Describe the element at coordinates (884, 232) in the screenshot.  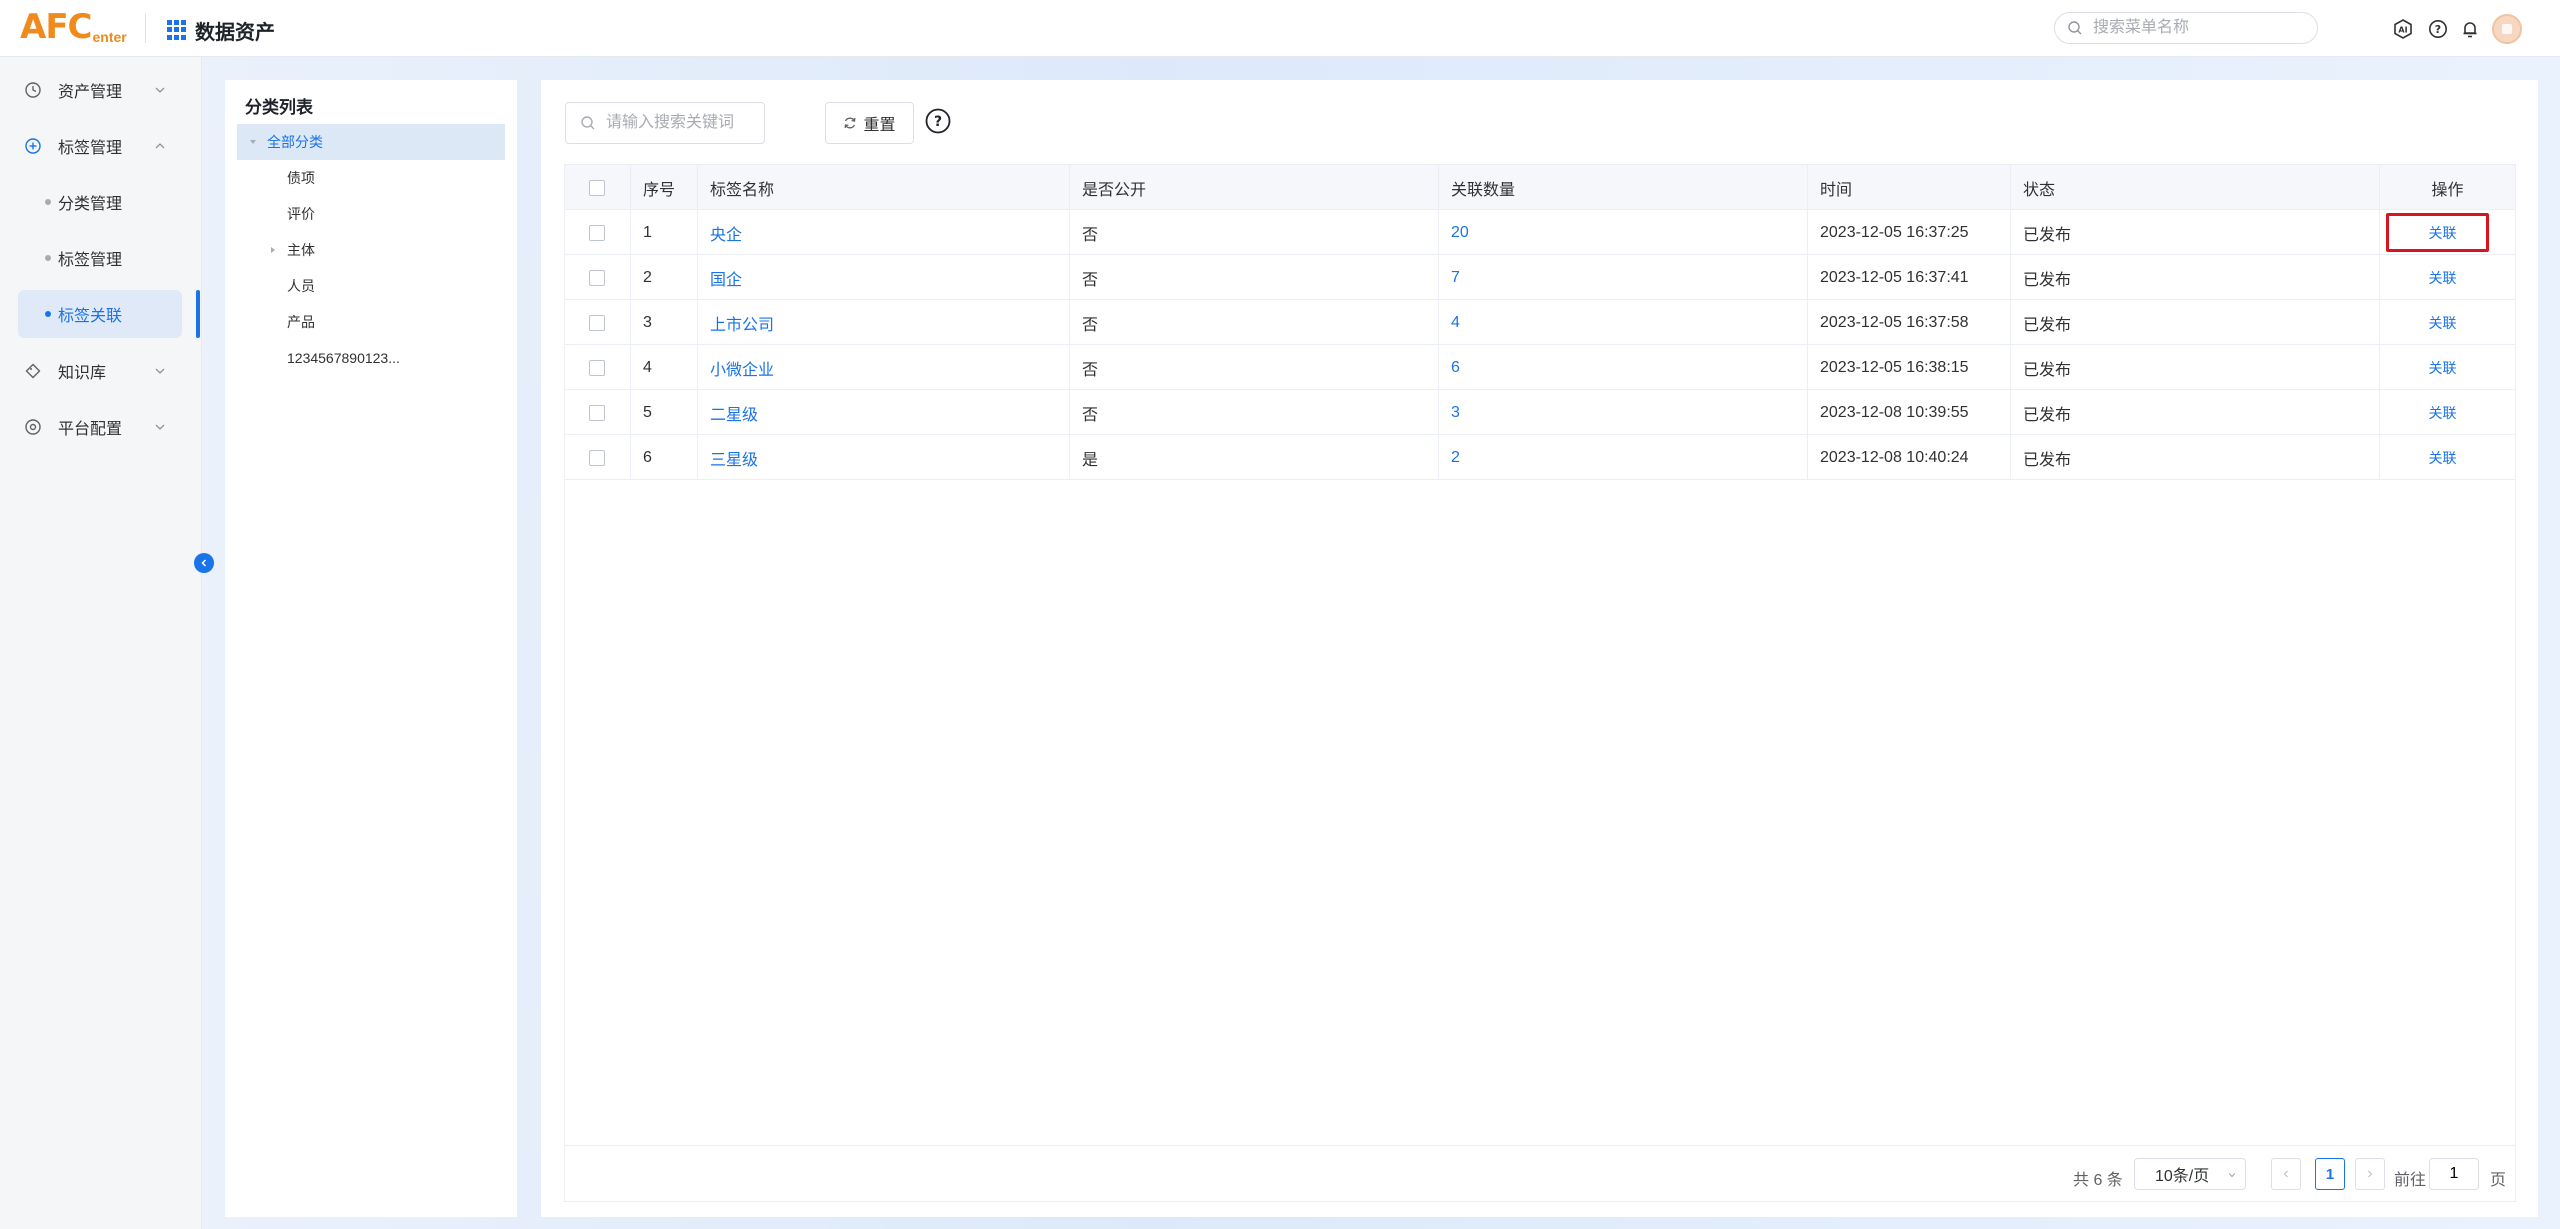
I see `cell-tag-name: 央企` at that location.